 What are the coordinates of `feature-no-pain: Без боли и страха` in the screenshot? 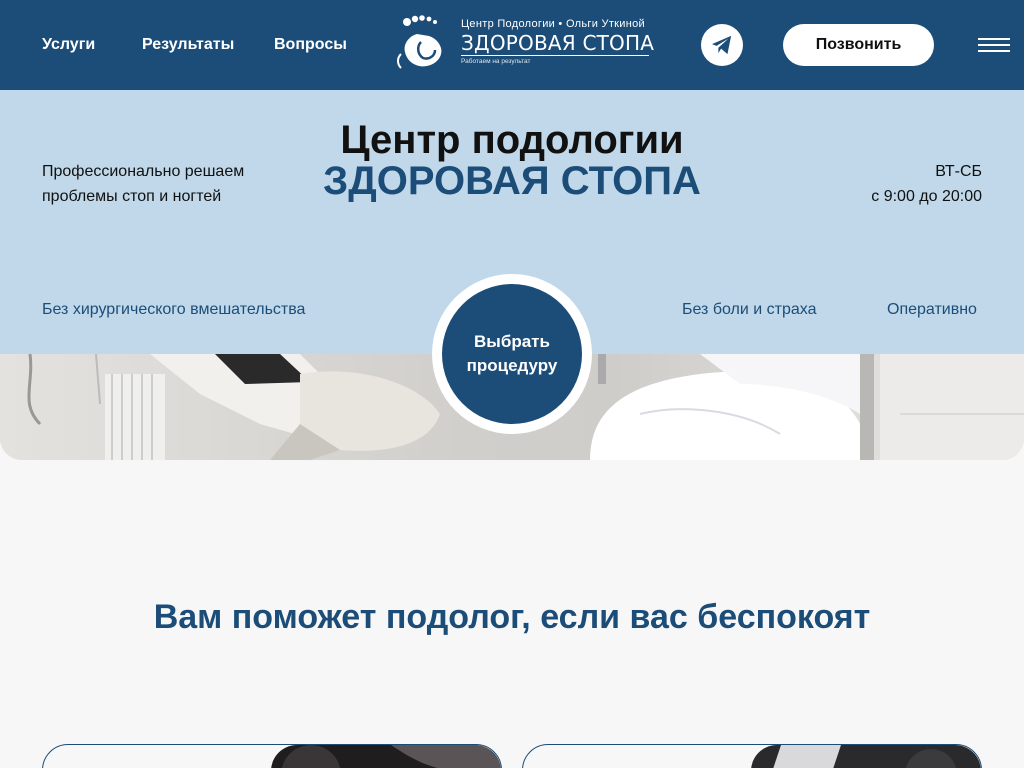 It's located at (749, 309).